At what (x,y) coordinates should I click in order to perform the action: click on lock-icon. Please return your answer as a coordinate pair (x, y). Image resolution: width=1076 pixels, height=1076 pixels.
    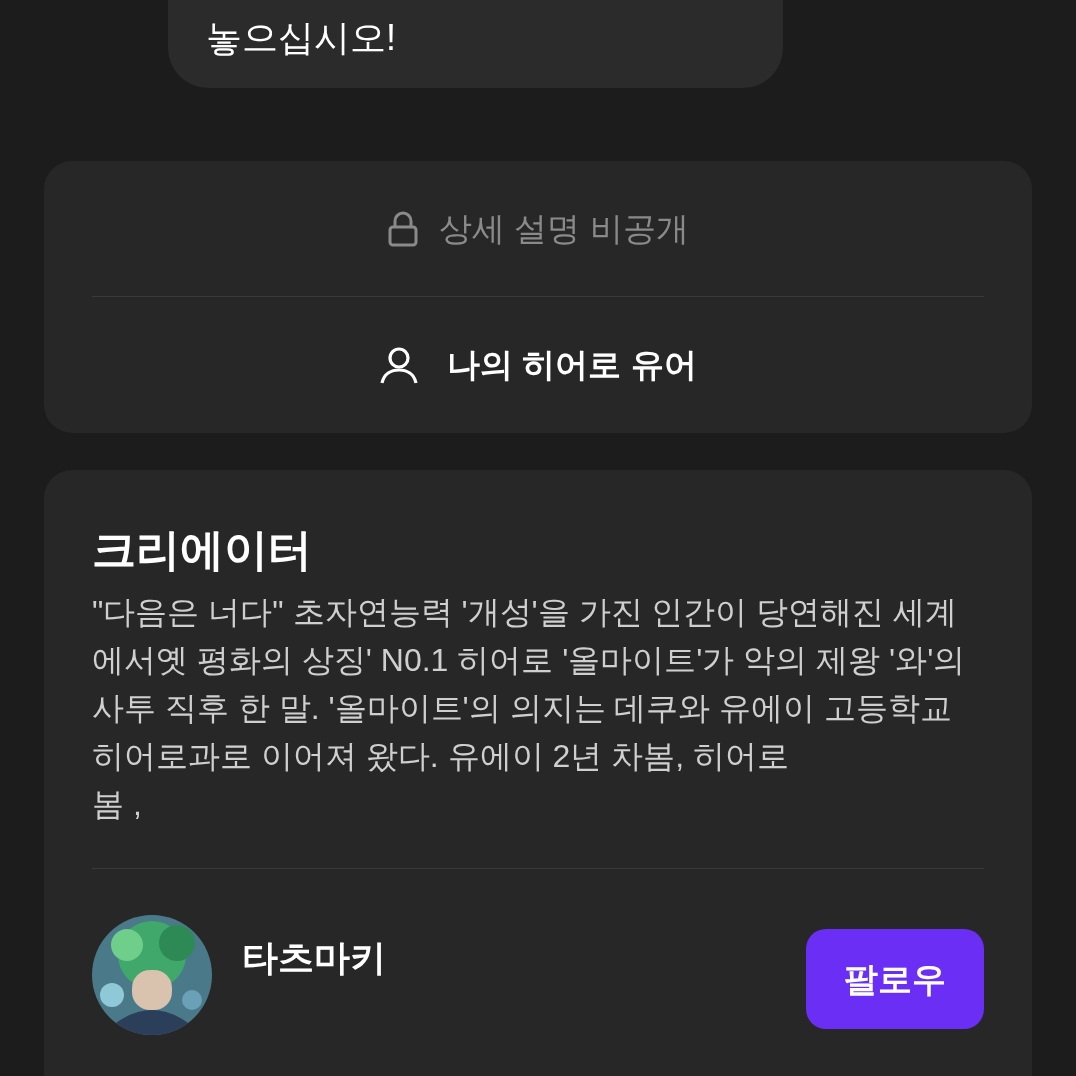
    Looking at the image, I should click on (403, 228).